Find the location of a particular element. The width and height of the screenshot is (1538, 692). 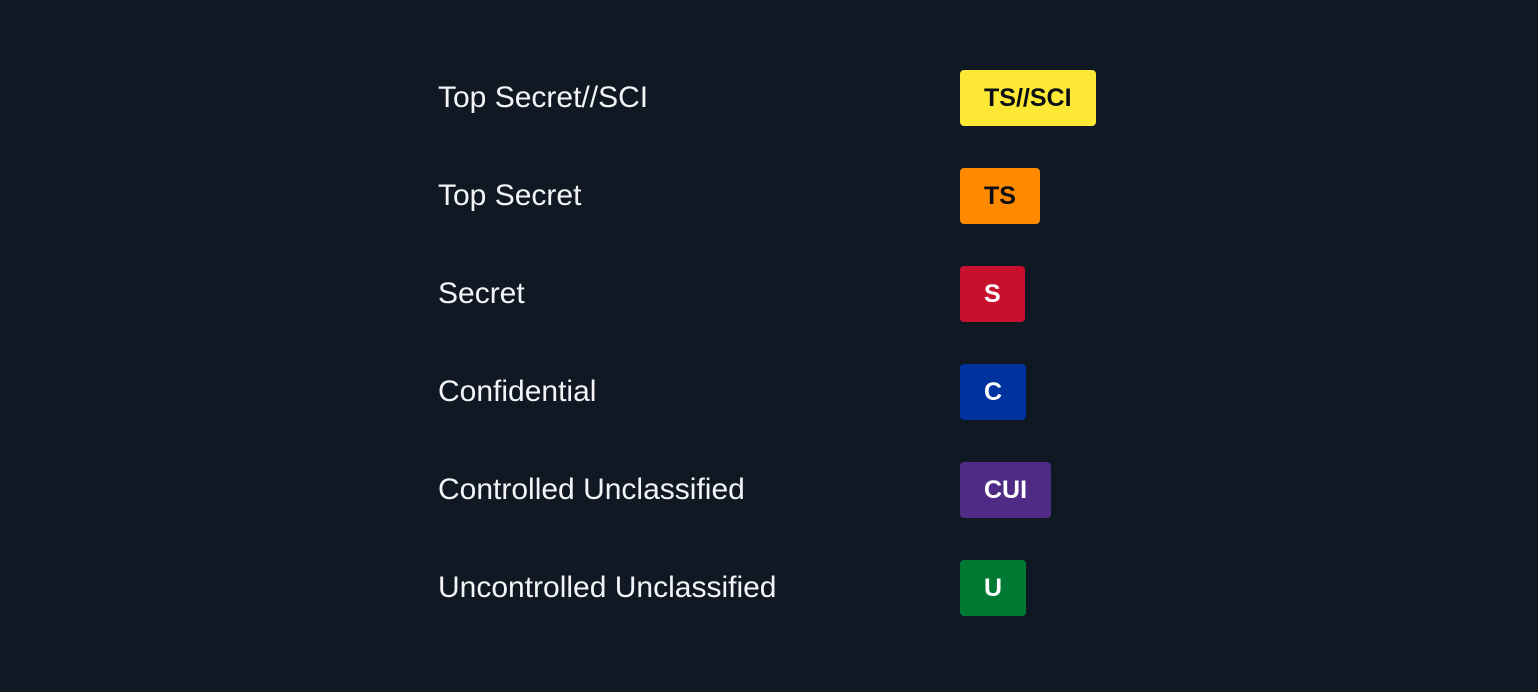

classification-badge: TS//SCI is located at coordinates (1028, 98).